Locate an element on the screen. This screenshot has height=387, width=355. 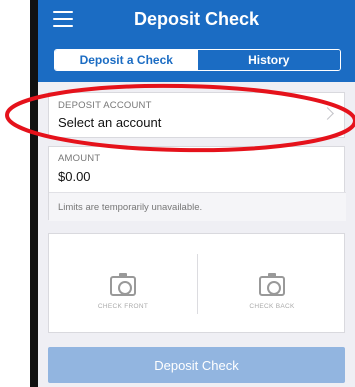
check-front-capture: CHECK FRONT is located at coordinates (123, 284).